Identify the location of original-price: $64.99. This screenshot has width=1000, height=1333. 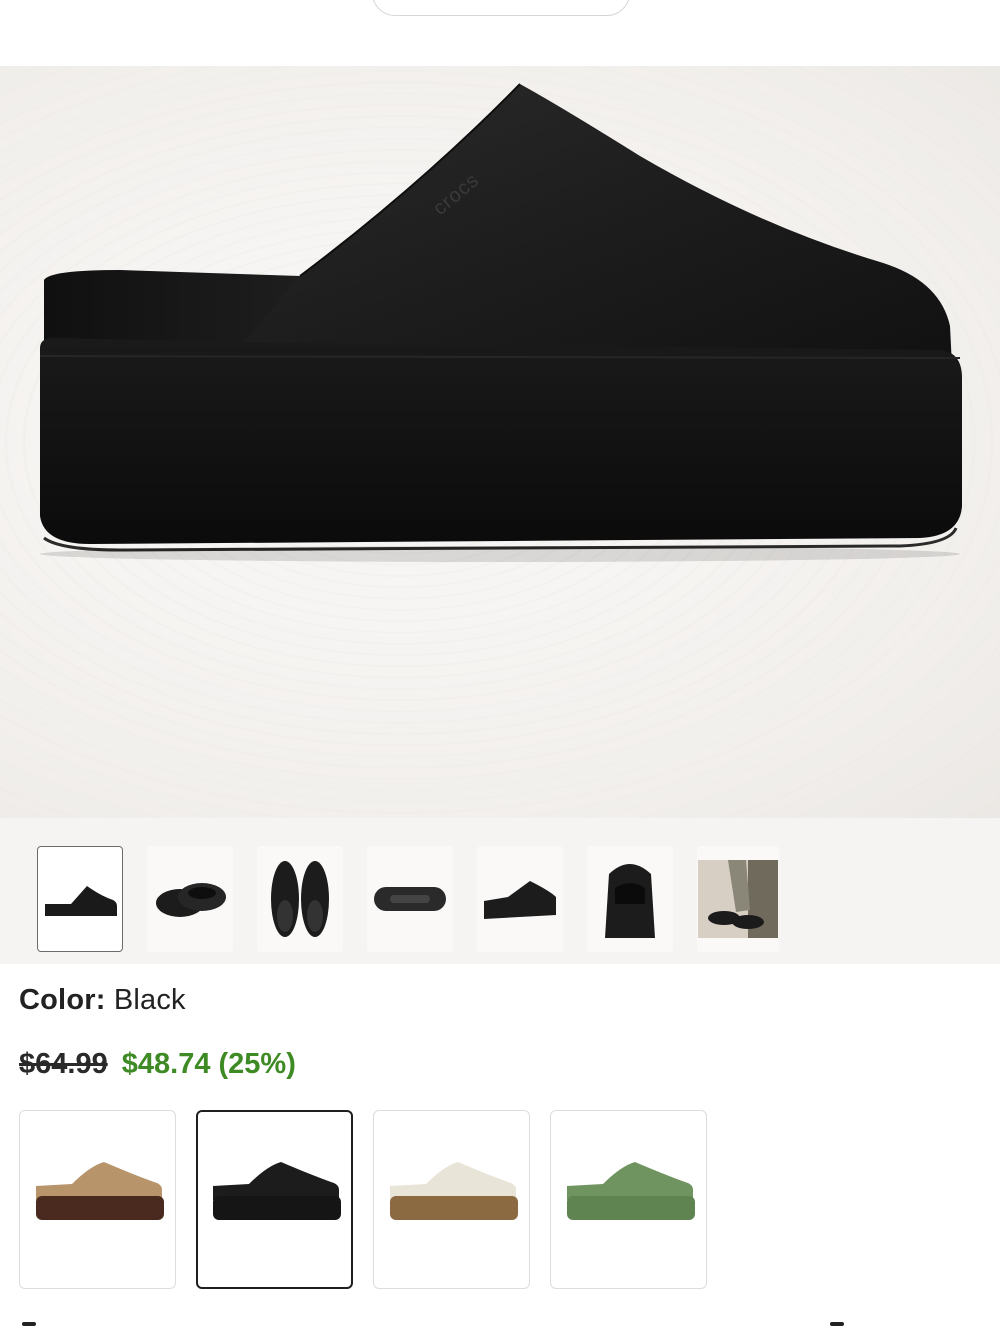
(63, 1064).